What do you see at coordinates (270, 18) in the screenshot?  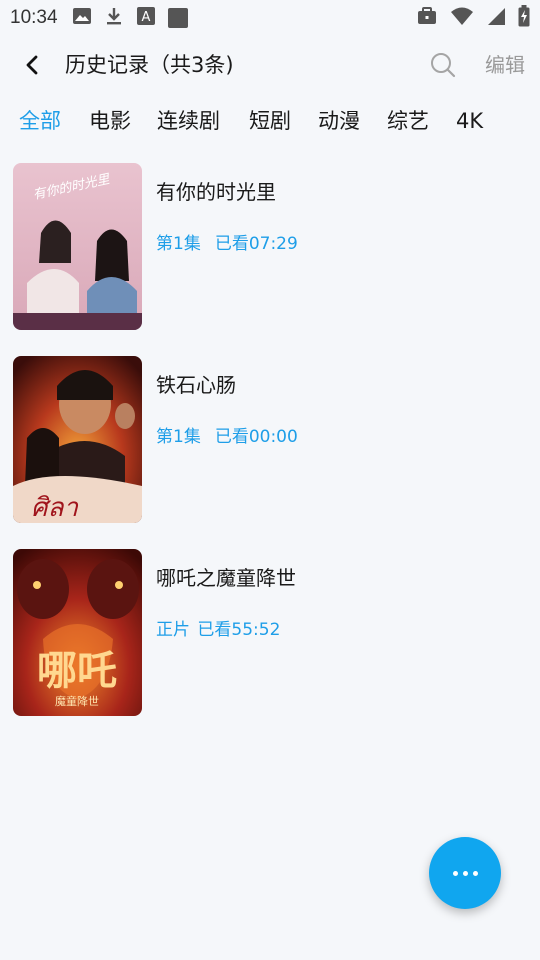 I see `status-bar: 10:34 A` at bounding box center [270, 18].